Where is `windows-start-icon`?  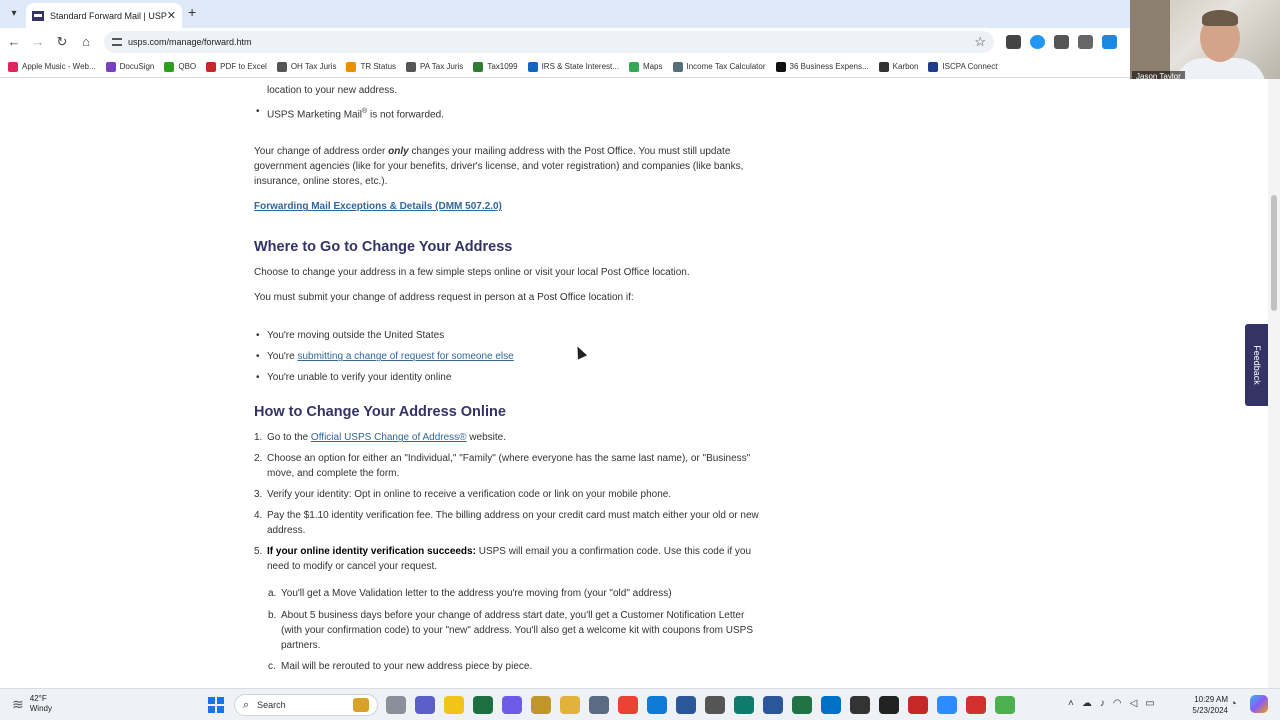
windows-start-icon is located at coordinates (216, 705).